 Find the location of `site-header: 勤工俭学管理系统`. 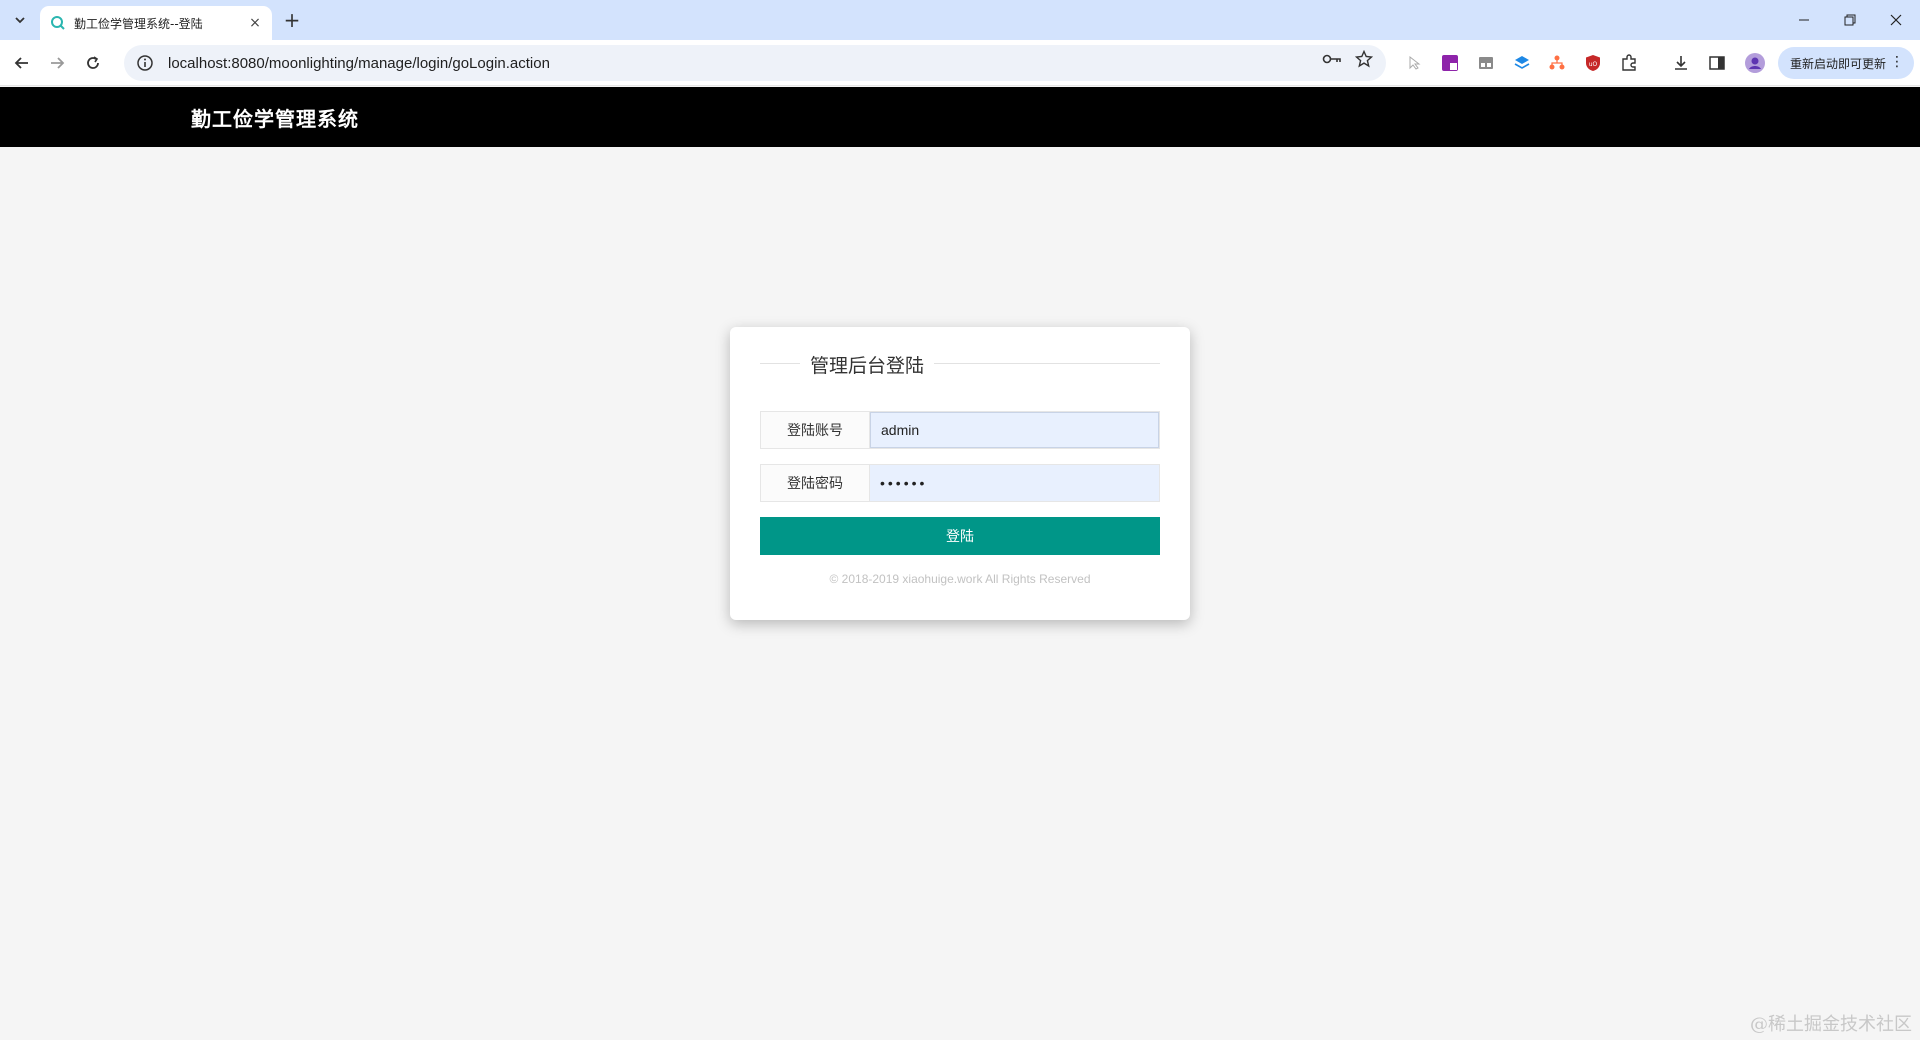

site-header: 勤工俭学管理系统 is located at coordinates (960, 117).